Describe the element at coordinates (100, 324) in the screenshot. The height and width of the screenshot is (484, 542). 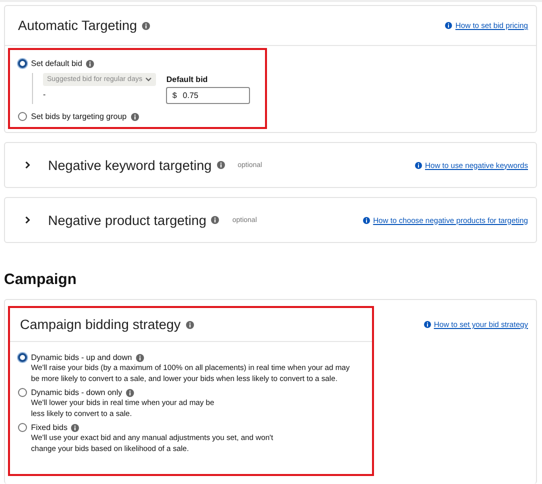
I see `section-title: Campaign bidding strategy` at that location.